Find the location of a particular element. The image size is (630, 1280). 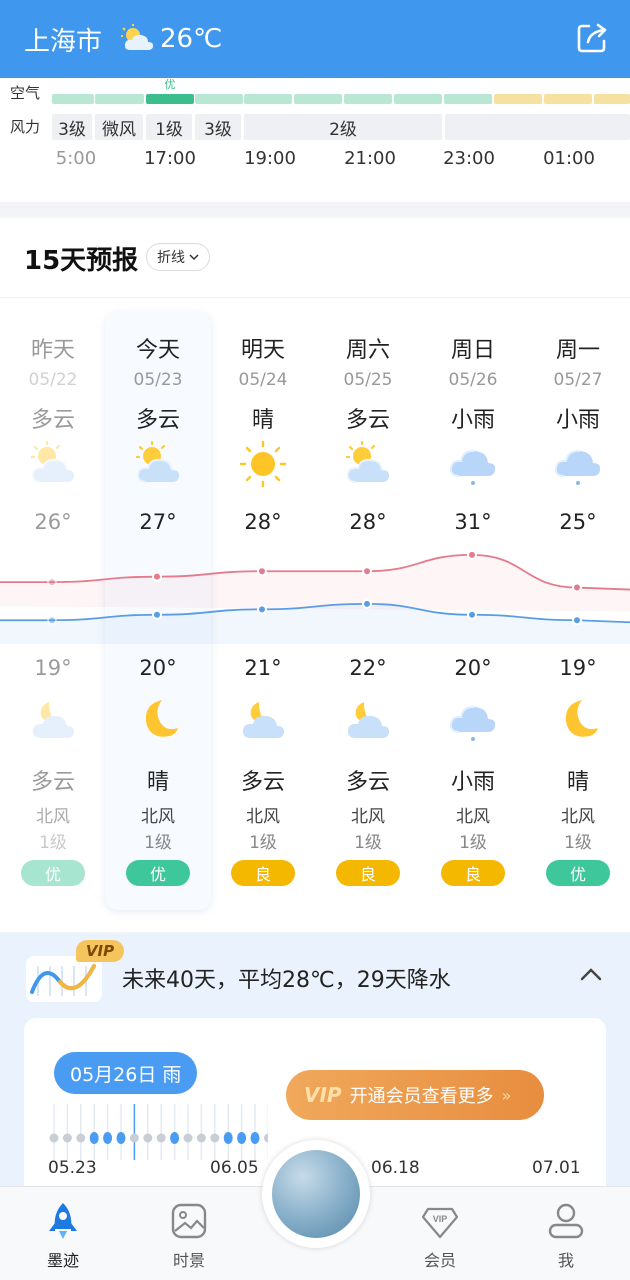

hour-label: 19:00 is located at coordinates (270, 158).